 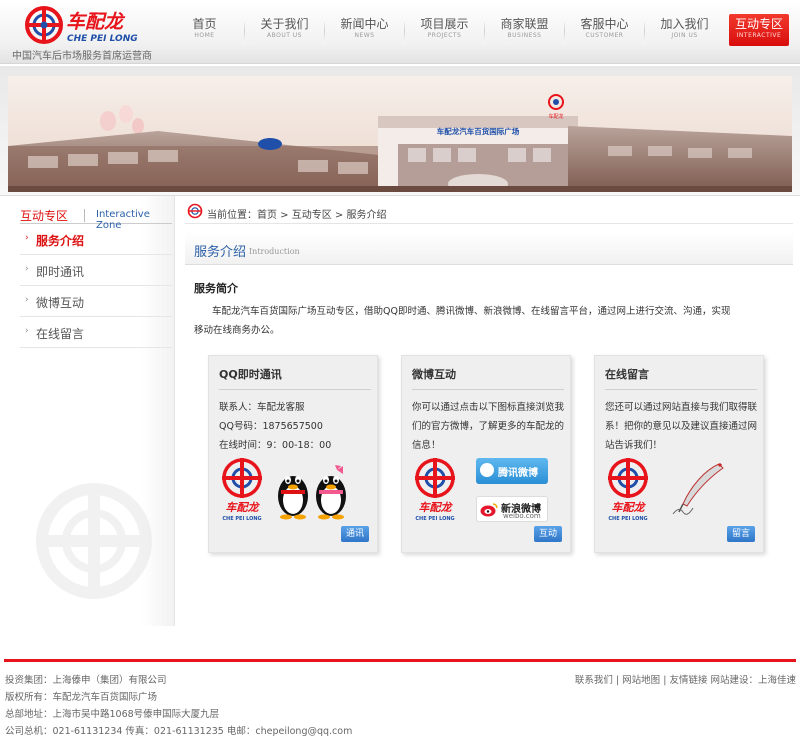 I want to click on footer-site-builder: 网站建设：上海佳速, so click(x=753, y=680).